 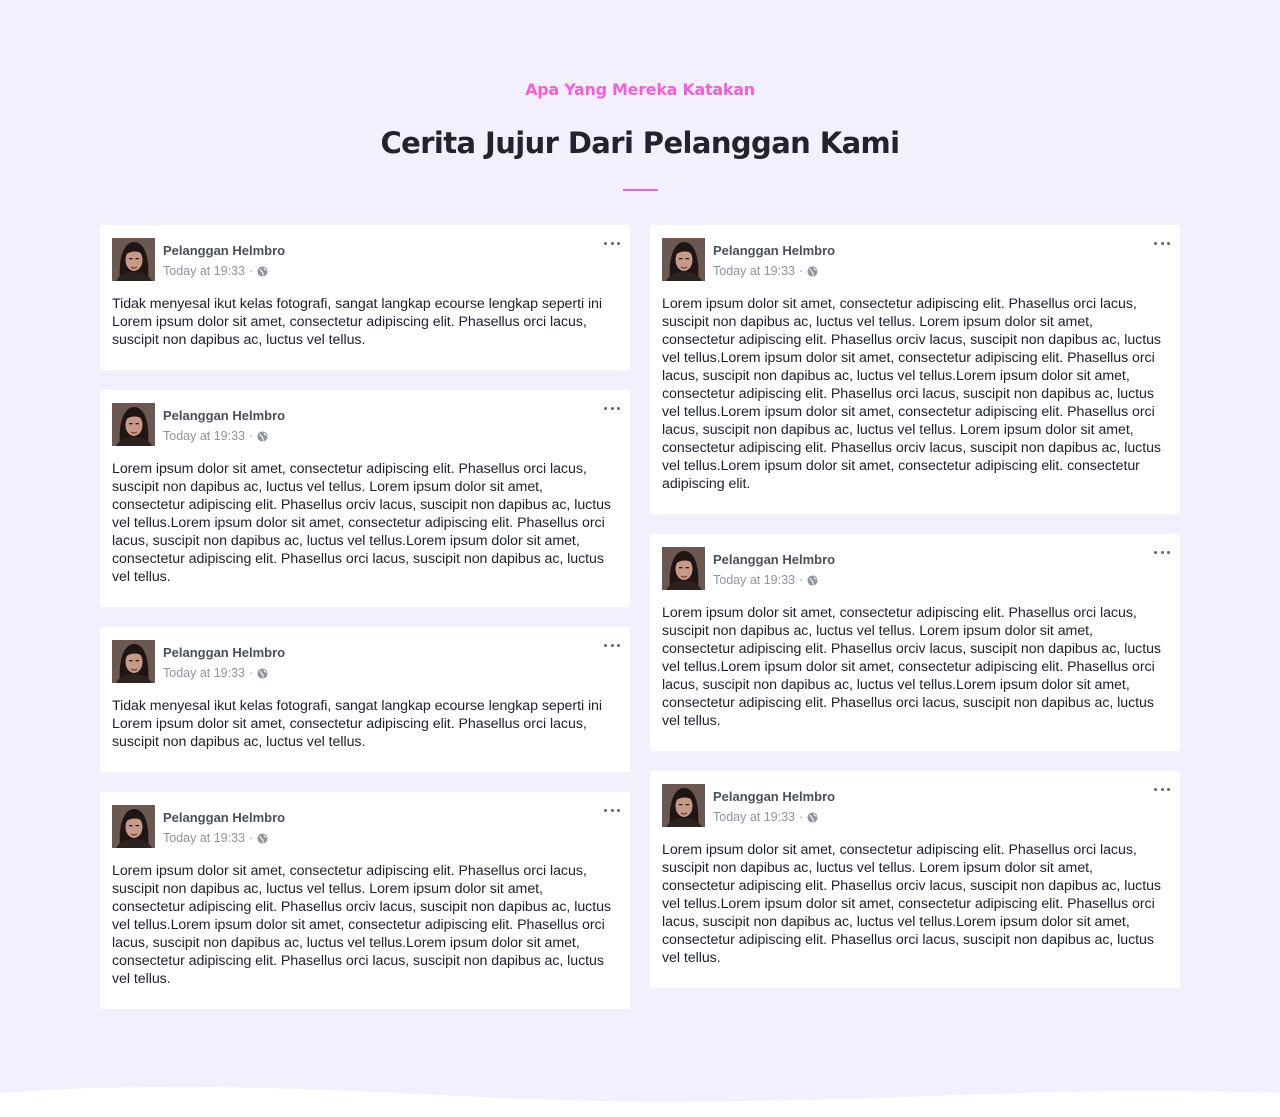 I want to click on section-eyebrow: Apa Yang Mereka Katakan, so click(x=640, y=89).